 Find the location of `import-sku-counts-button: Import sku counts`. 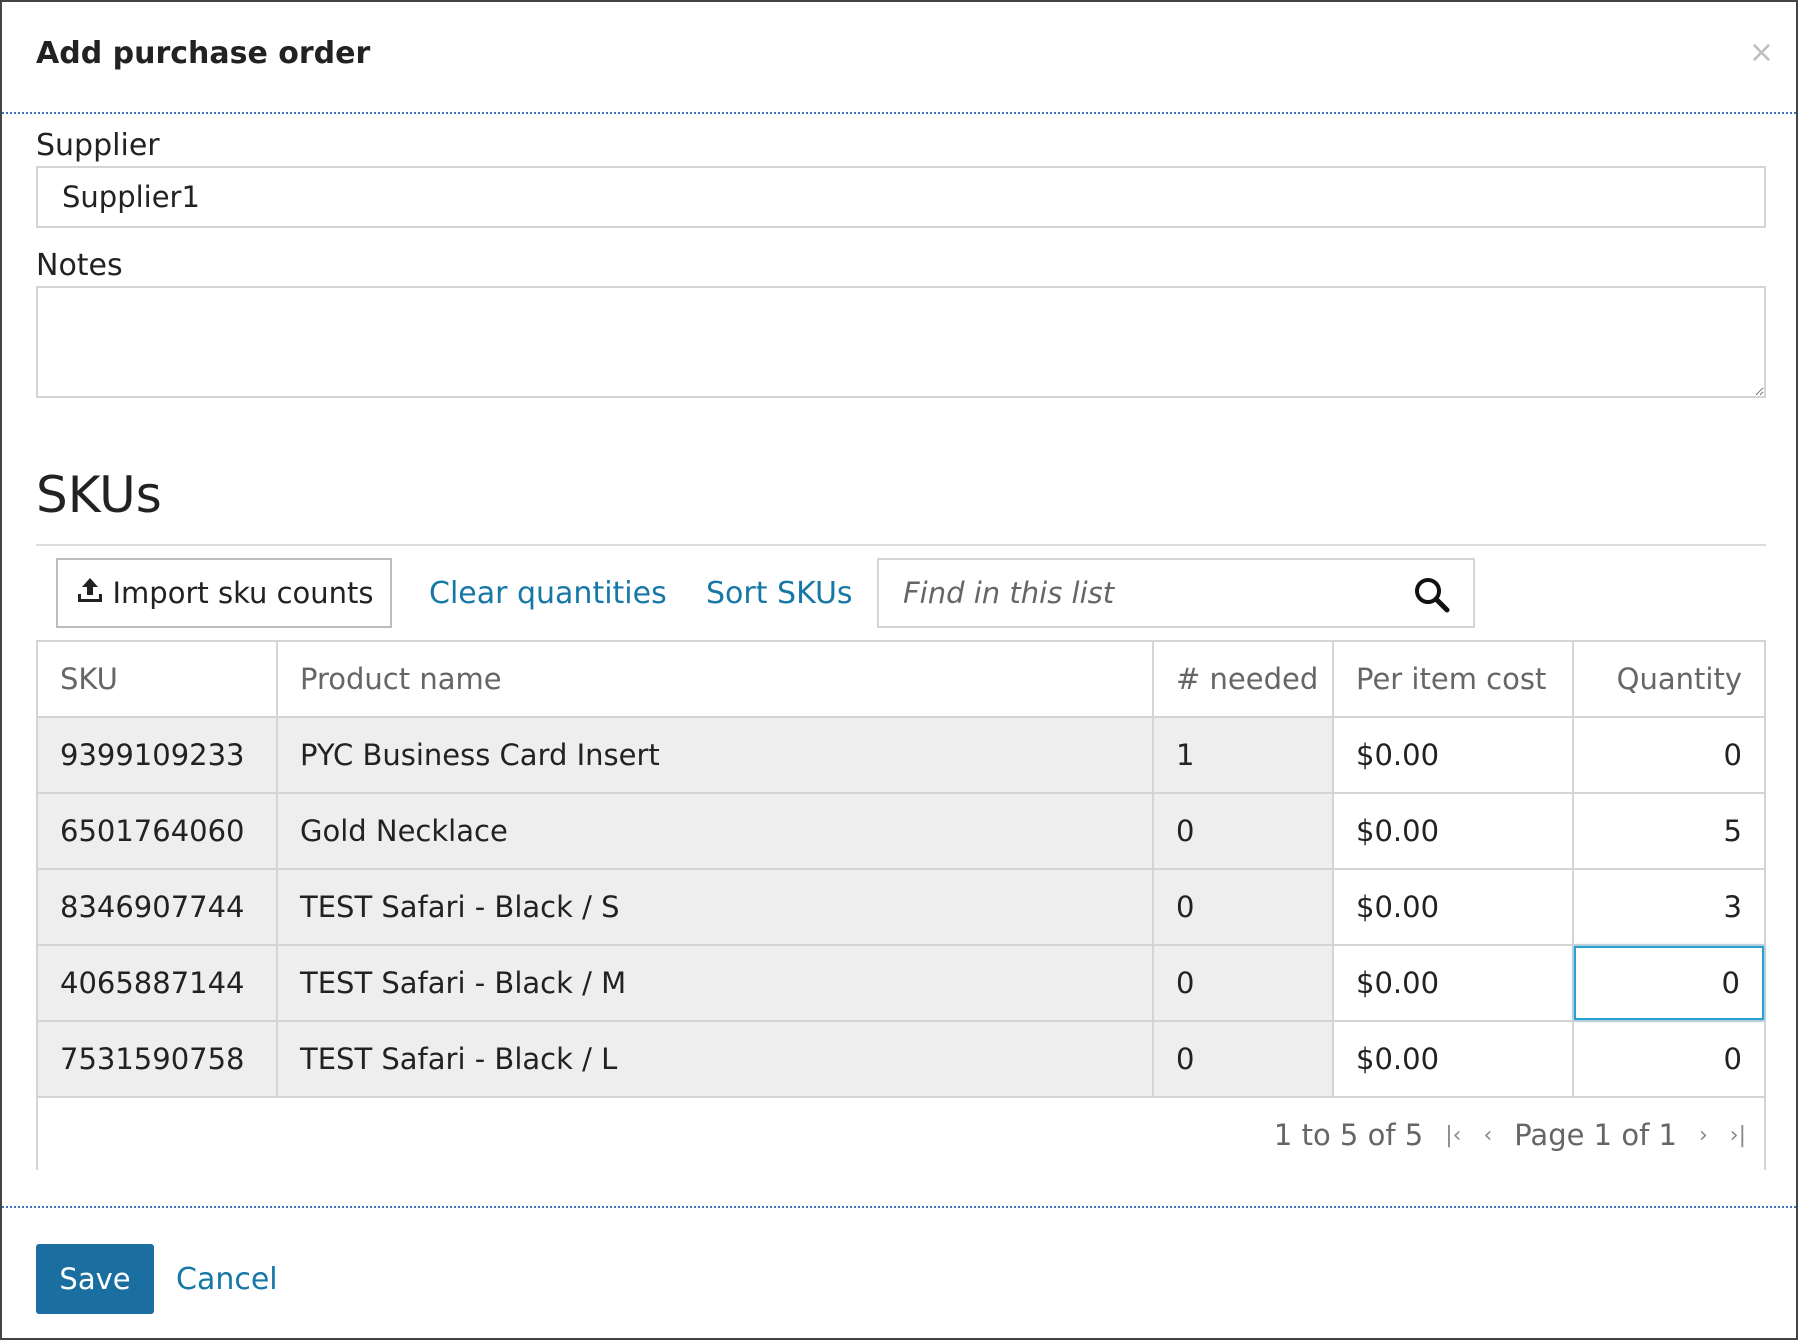

import-sku-counts-button: Import sku counts is located at coordinates (224, 593).